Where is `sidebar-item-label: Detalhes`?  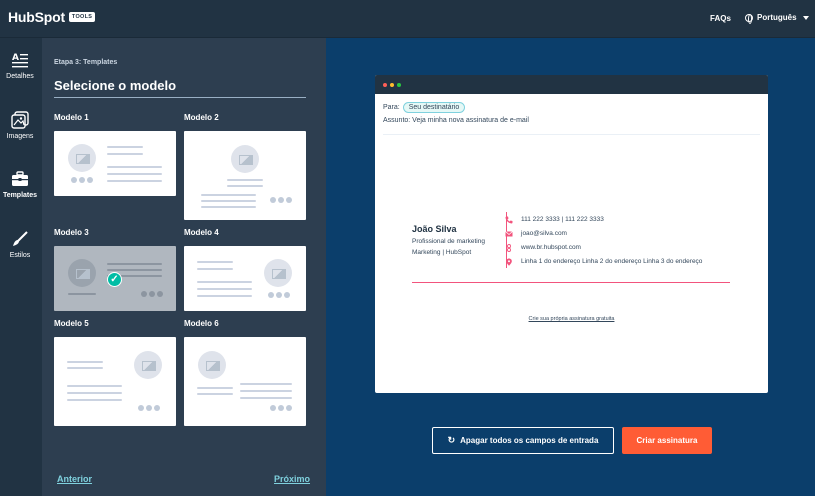 sidebar-item-label: Detalhes is located at coordinates (20, 76).